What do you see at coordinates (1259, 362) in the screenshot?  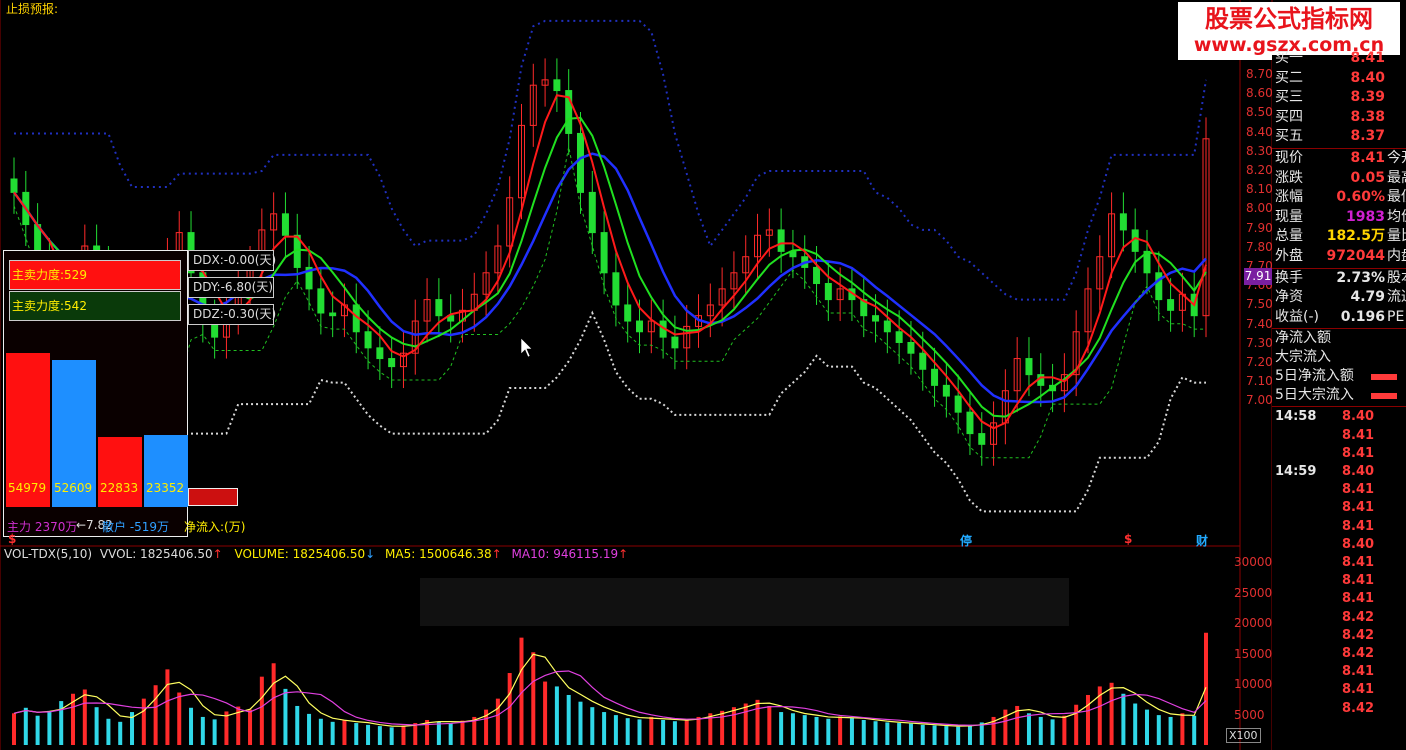 I see `price-tick-label: 7.20` at bounding box center [1259, 362].